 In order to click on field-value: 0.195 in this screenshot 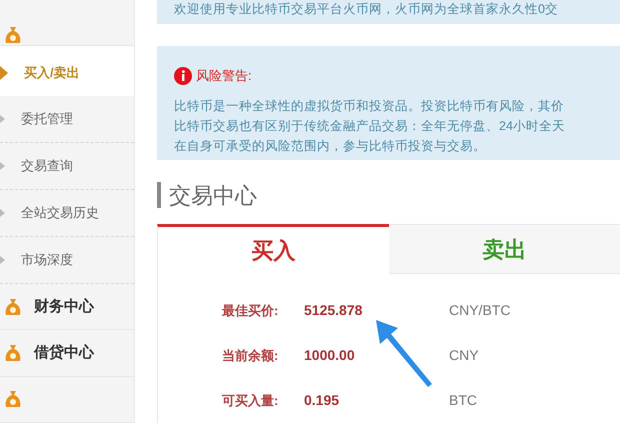, I will do `click(322, 400)`.